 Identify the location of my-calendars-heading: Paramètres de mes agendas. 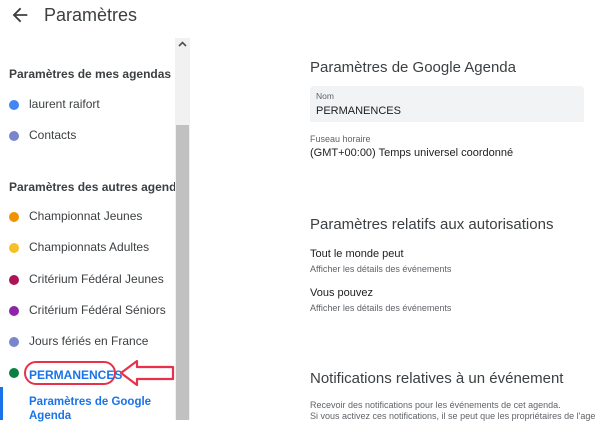
(90, 74).